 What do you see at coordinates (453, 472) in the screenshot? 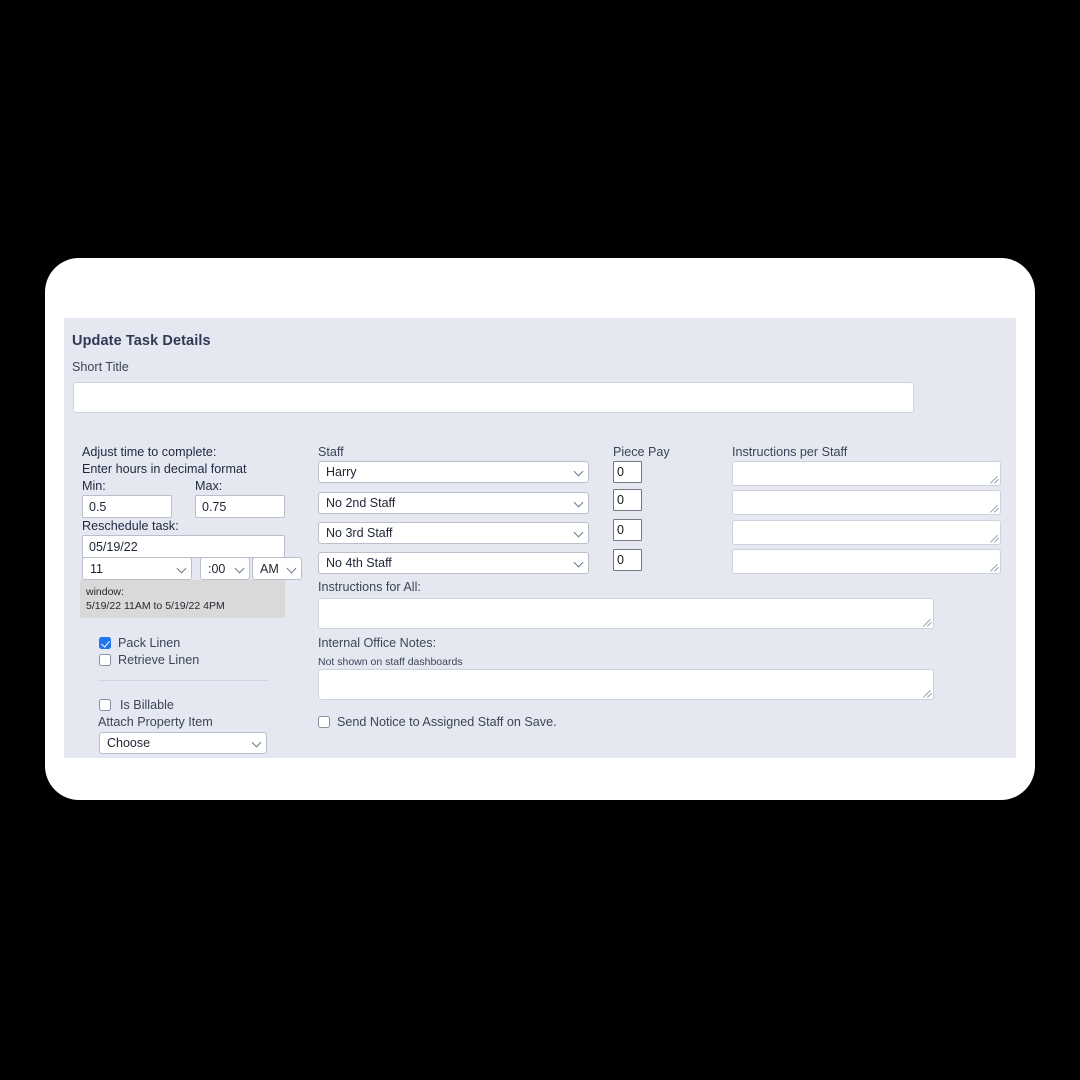
I see `staff-select-1: Harry` at bounding box center [453, 472].